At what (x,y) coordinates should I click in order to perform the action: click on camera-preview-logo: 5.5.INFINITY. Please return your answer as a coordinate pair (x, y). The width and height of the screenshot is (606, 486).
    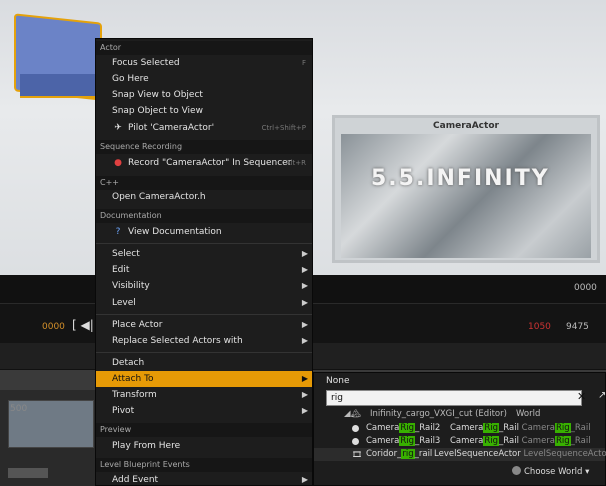
    Looking at the image, I should click on (460, 178).